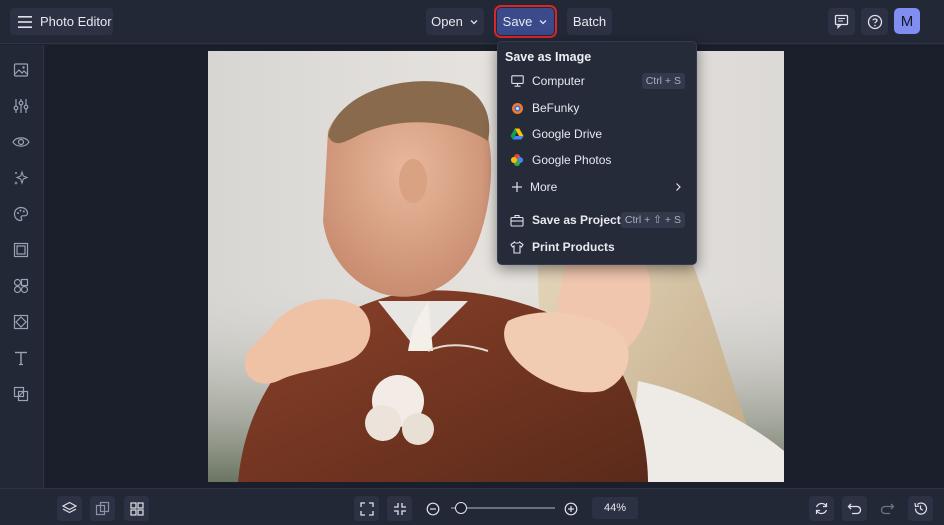 This screenshot has height=525, width=944. What do you see at coordinates (517, 134) in the screenshot?
I see `google-drive-icon` at bounding box center [517, 134].